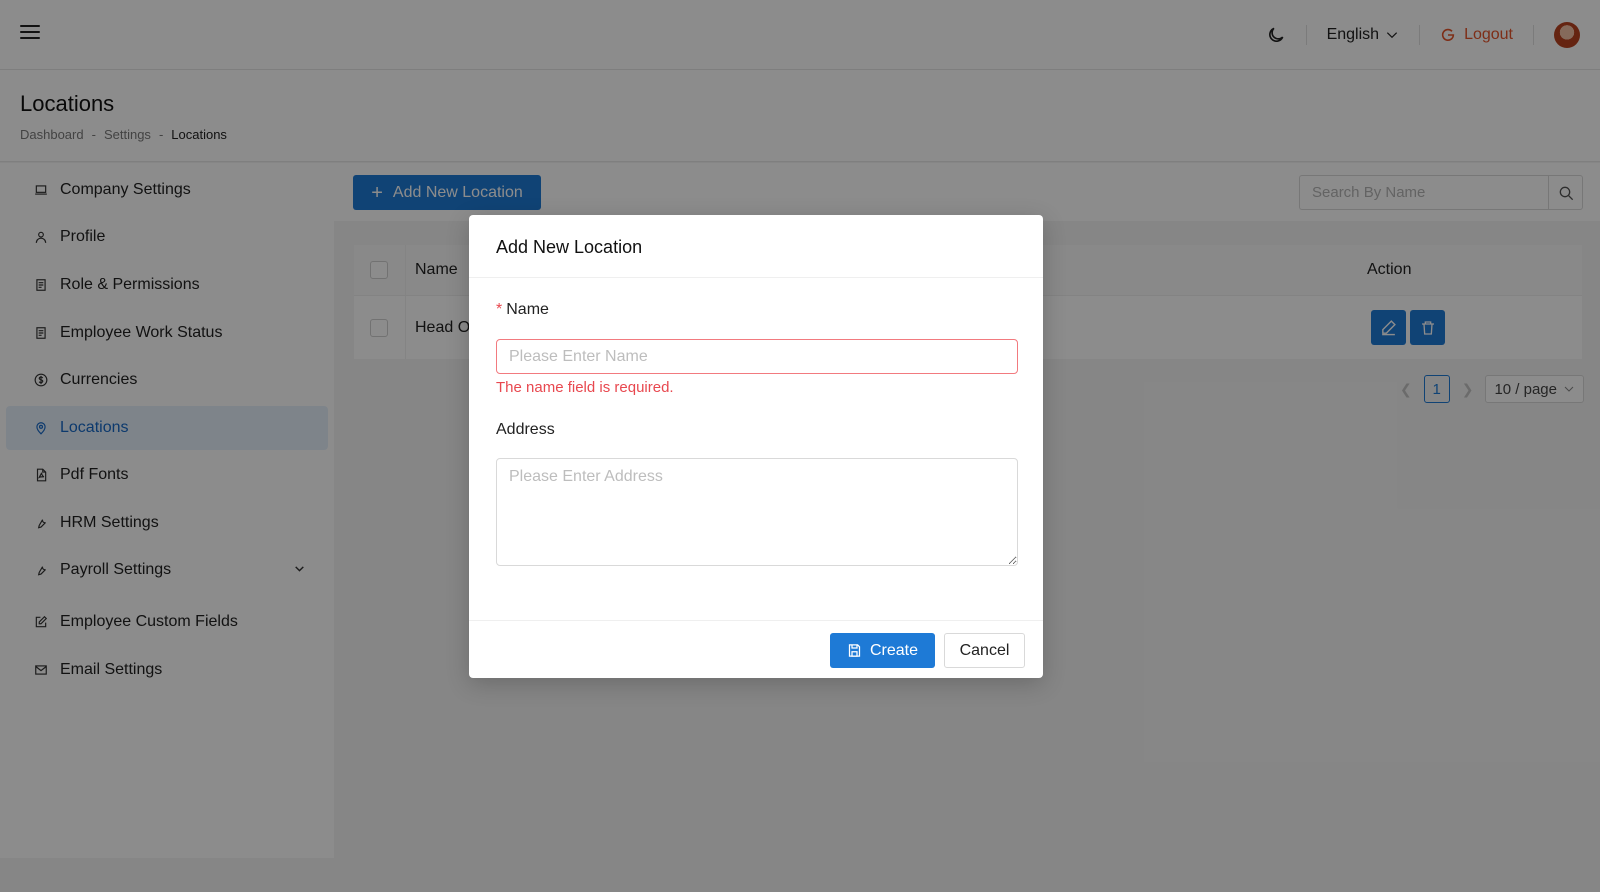  I want to click on name-input, so click(757, 356).